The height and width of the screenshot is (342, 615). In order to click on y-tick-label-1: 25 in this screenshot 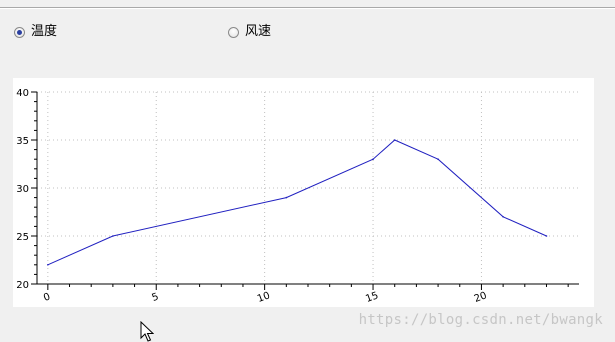, I will do `click(22, 237)`.